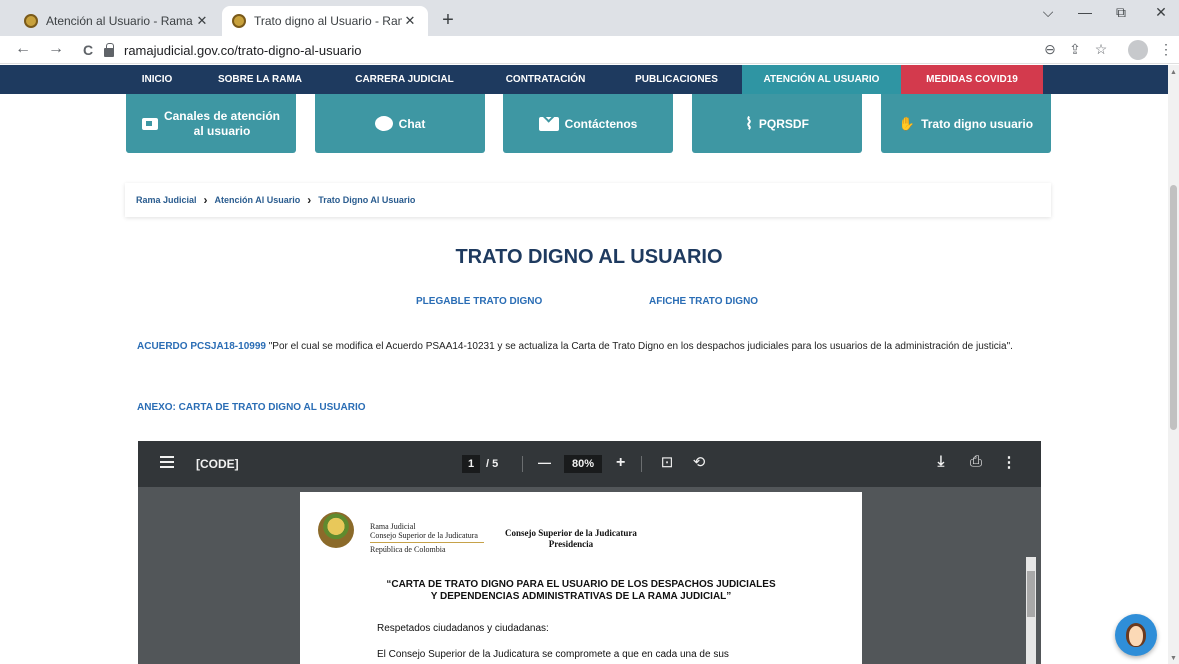 This screenshot has width=1179, height=664. I want to click on nav-item-carrera-judicial: CARRERA JUDICIAL, so click(404, 79).